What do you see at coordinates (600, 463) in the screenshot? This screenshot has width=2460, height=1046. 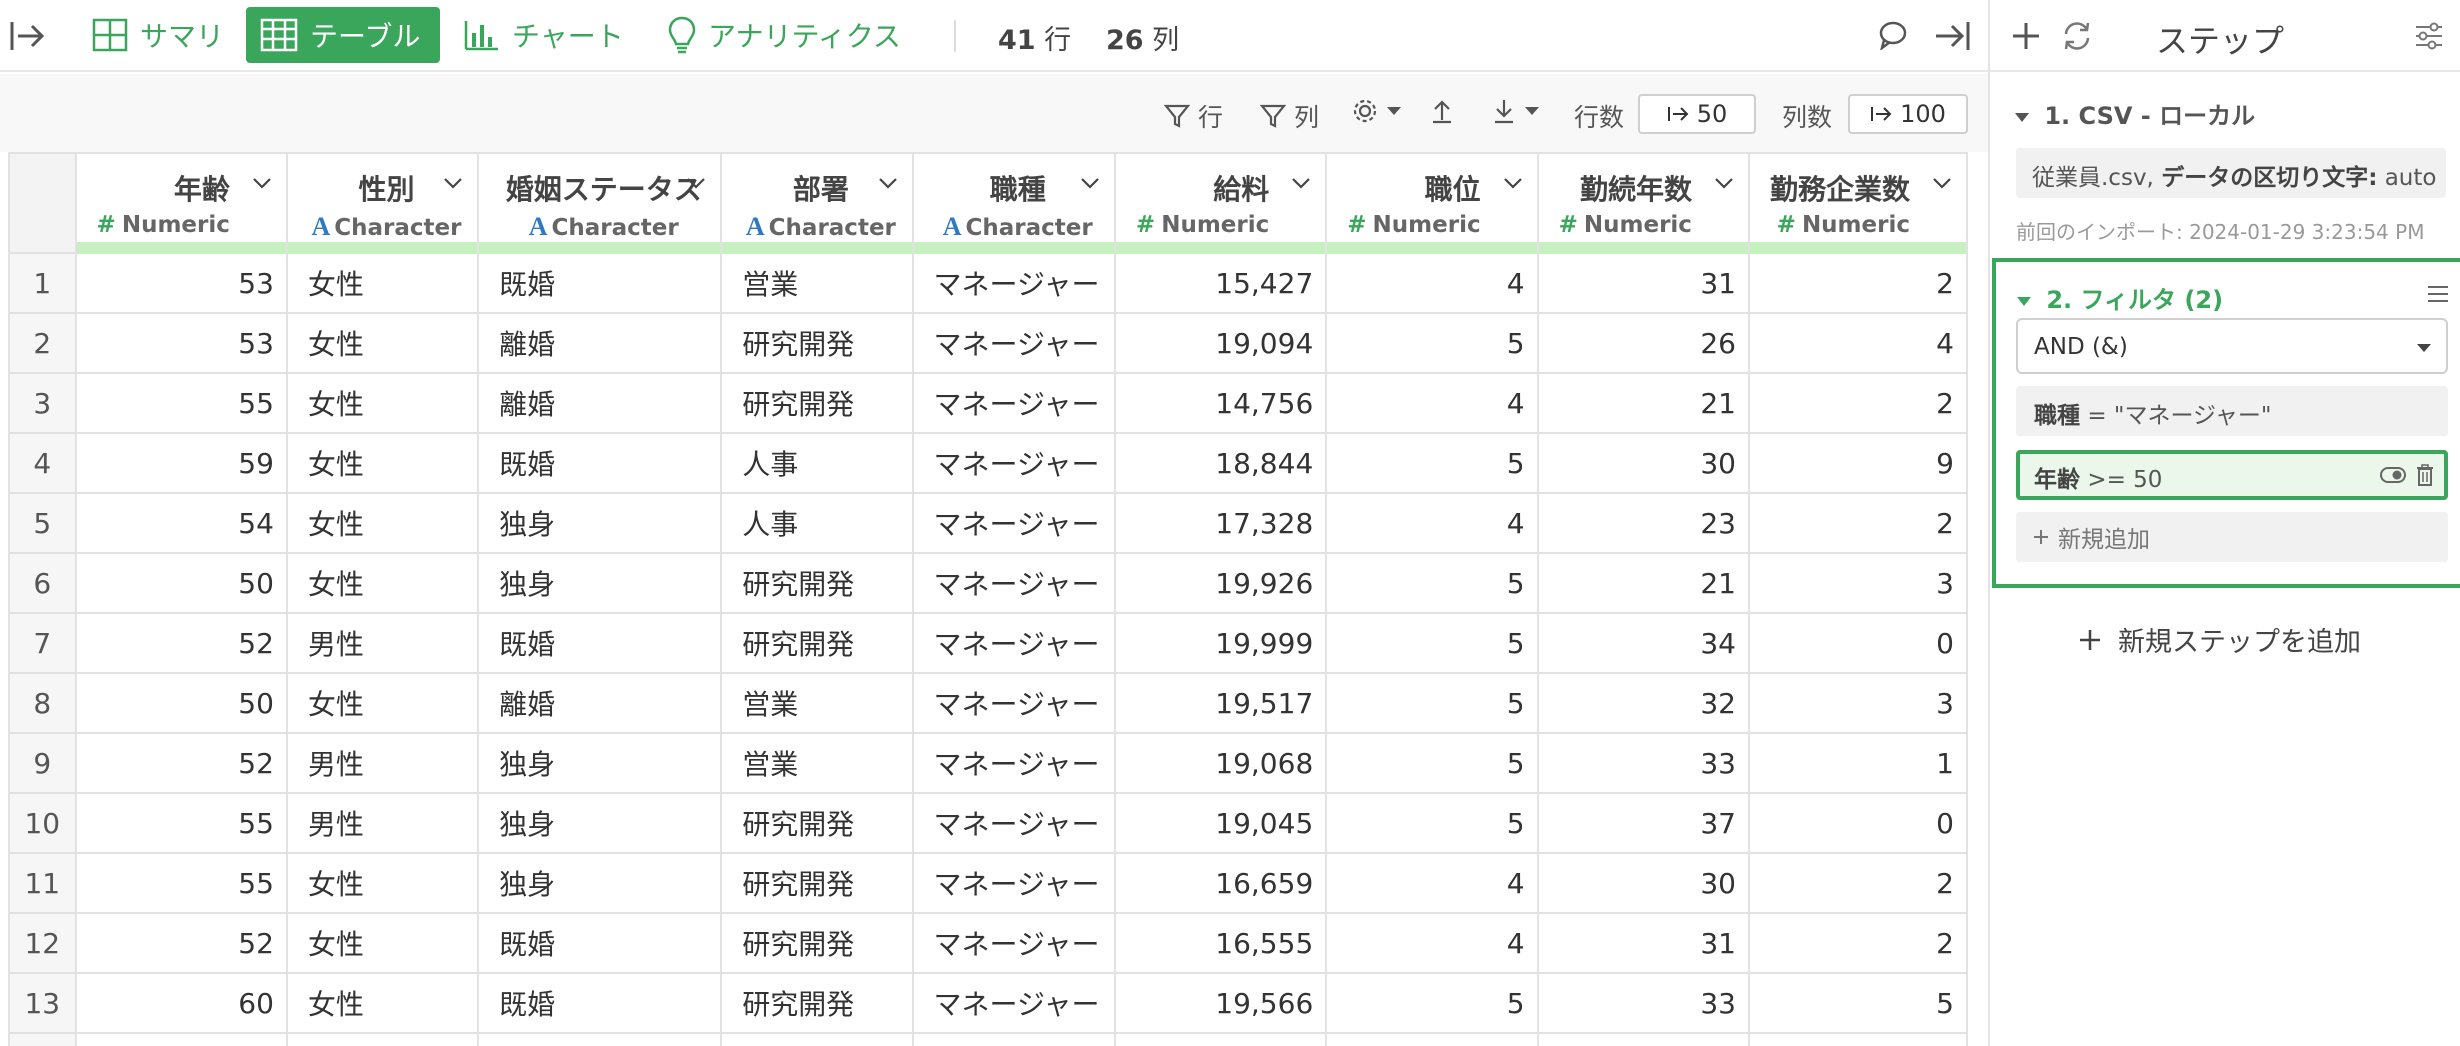 I see `table-cell: 既婚` at bounding box center [600, 463].